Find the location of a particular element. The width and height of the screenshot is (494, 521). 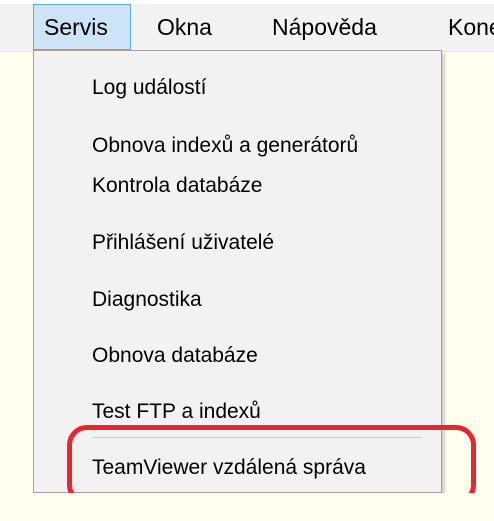

menu-napoveda: Nápověda is located at coordinates (324, 27).